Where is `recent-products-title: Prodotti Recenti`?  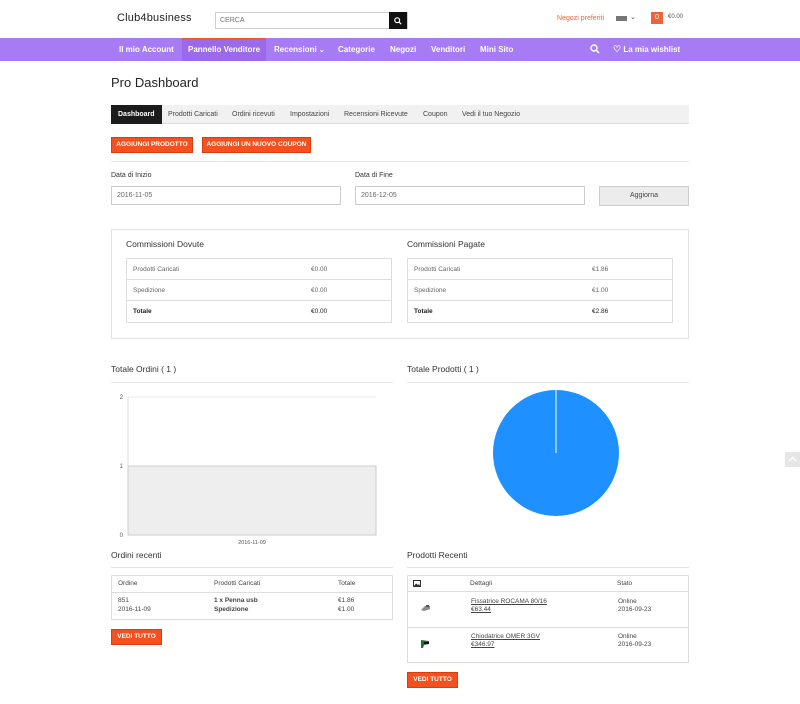
recent-products-title: Prodotti Recenti is located at coordinates (437, 555).